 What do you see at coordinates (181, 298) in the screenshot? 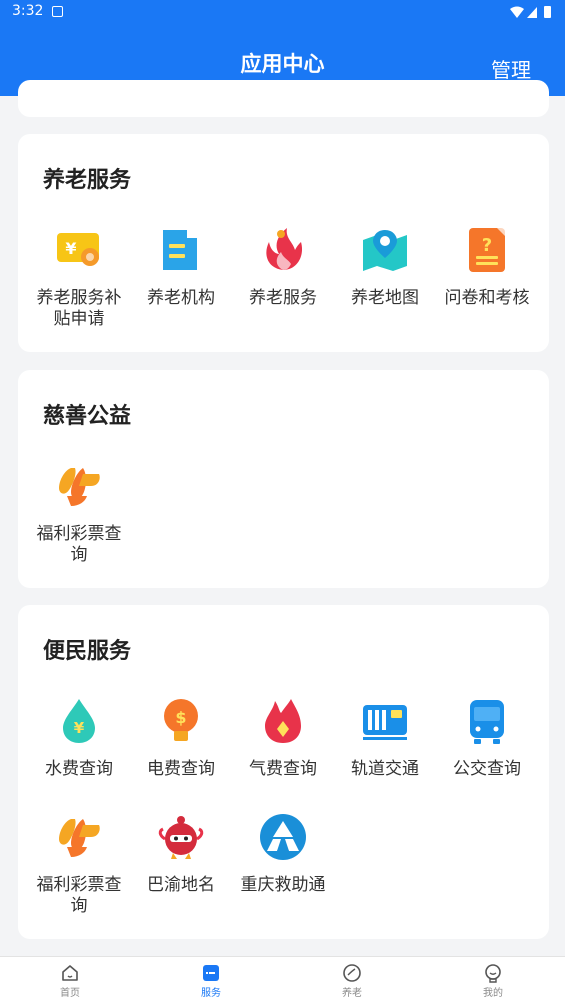
I see `app-item-label: 养老机构` at bounding box center [181, 298].